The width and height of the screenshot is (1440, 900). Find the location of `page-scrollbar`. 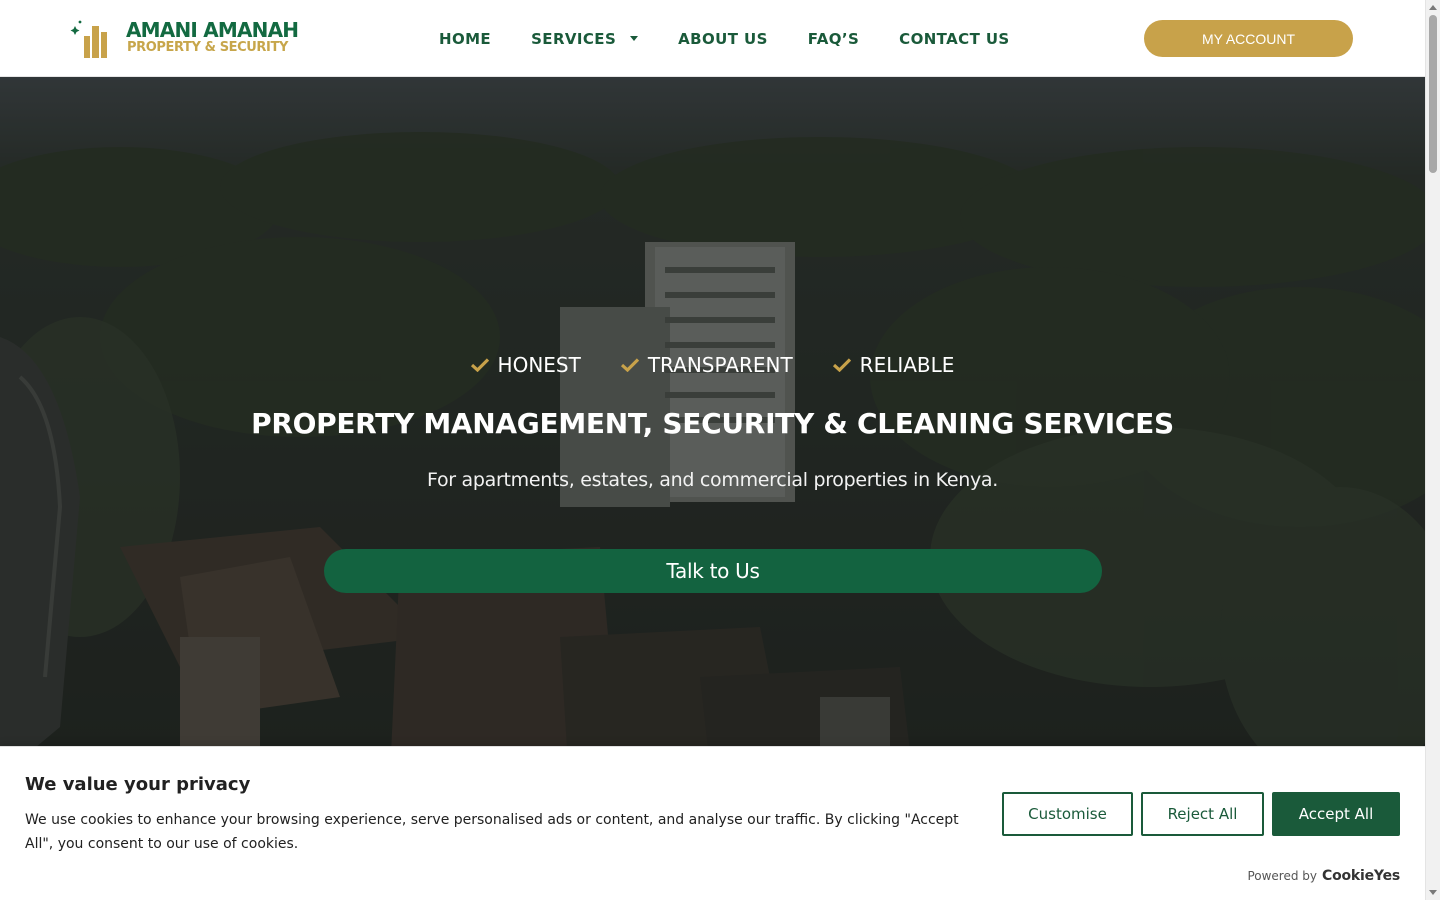

page-scrollbar is located at coordinates (1432, 450).